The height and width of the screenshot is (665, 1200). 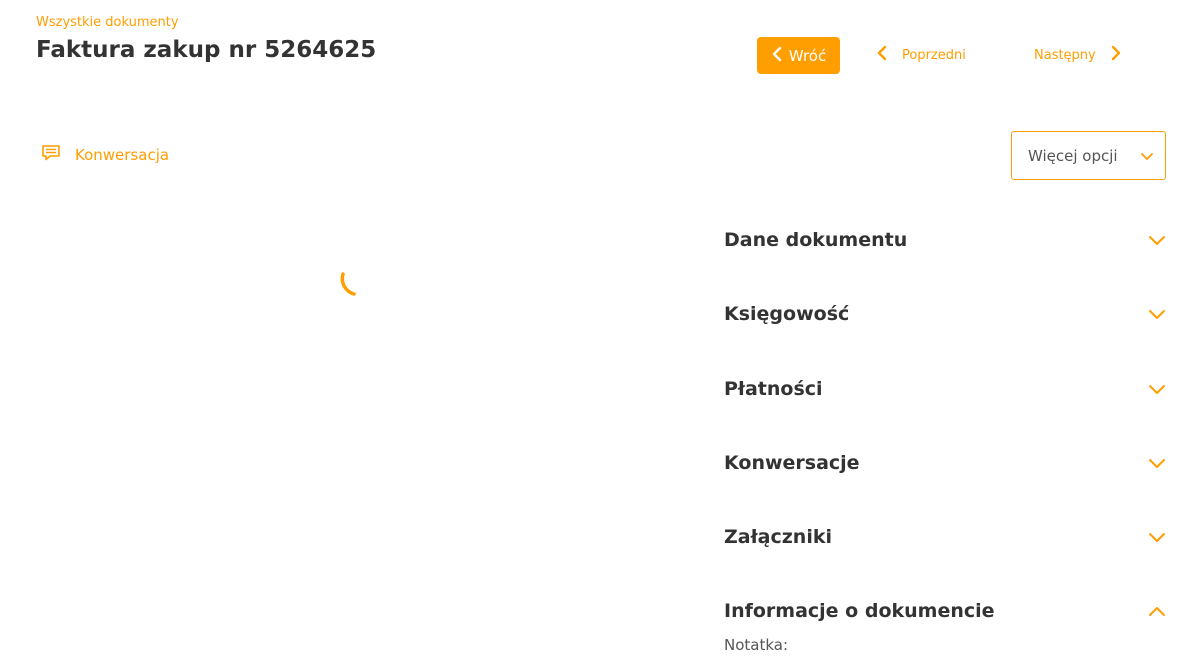 I want to click on previous-document-button: Poprzedni, so click(x=921, y=55).